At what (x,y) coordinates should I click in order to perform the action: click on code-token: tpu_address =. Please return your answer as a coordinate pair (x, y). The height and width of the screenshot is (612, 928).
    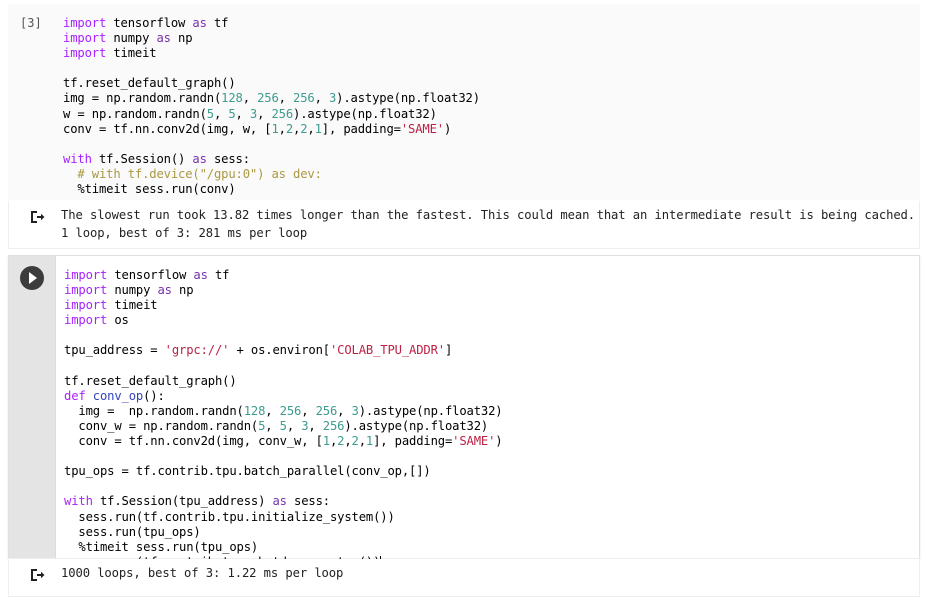
    Looking at the image, I should click on (114, 350).